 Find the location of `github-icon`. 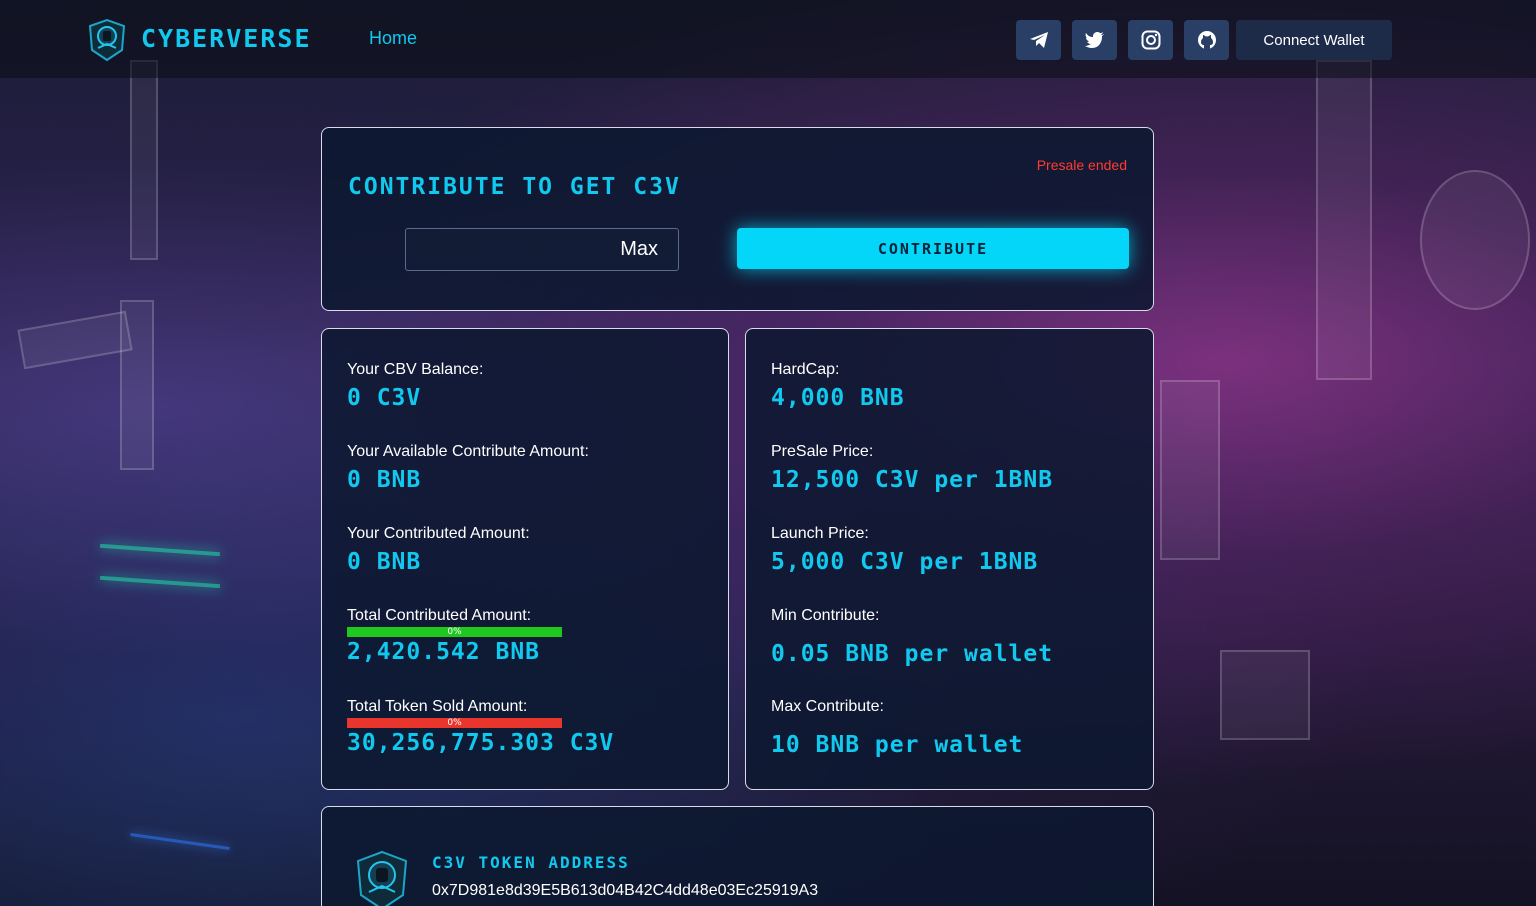

github-icon is located at coordinates (1206, 40).